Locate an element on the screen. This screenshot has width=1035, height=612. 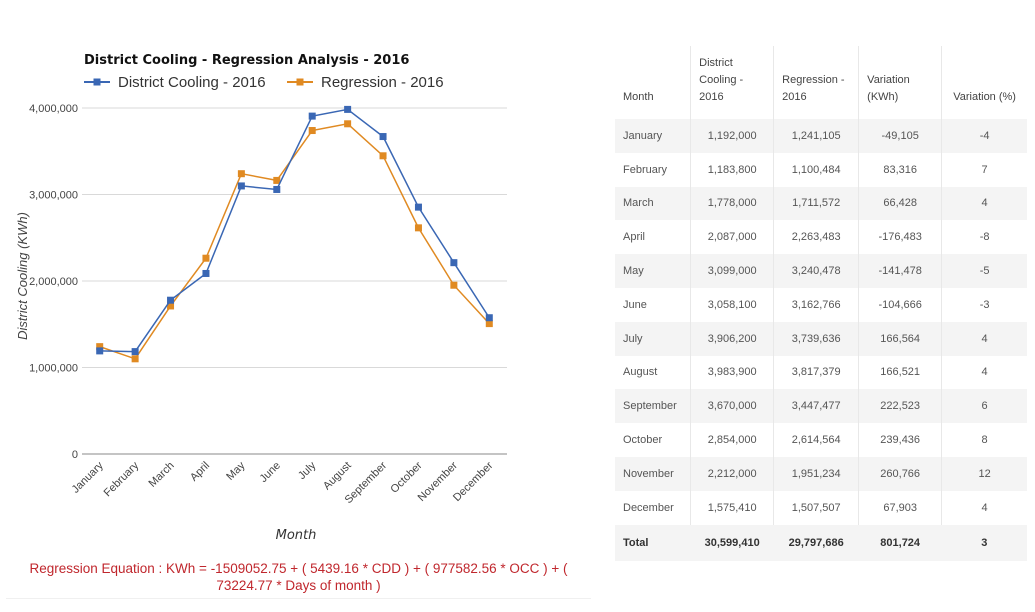
value-cell: 1,951,234 is located at coordinates (816, 473).